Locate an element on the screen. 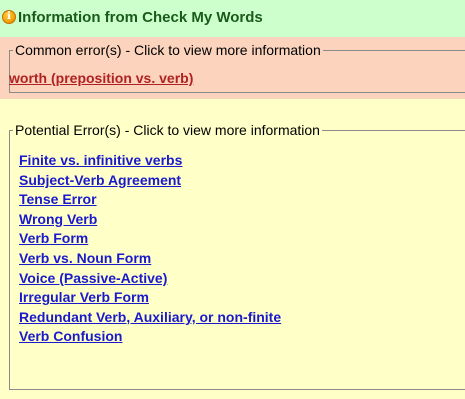 Image resolution: width=465 pixels, height=399 pixels. error-link-verb-confusion: Verb Confusion is located at coordinates (70, 336).